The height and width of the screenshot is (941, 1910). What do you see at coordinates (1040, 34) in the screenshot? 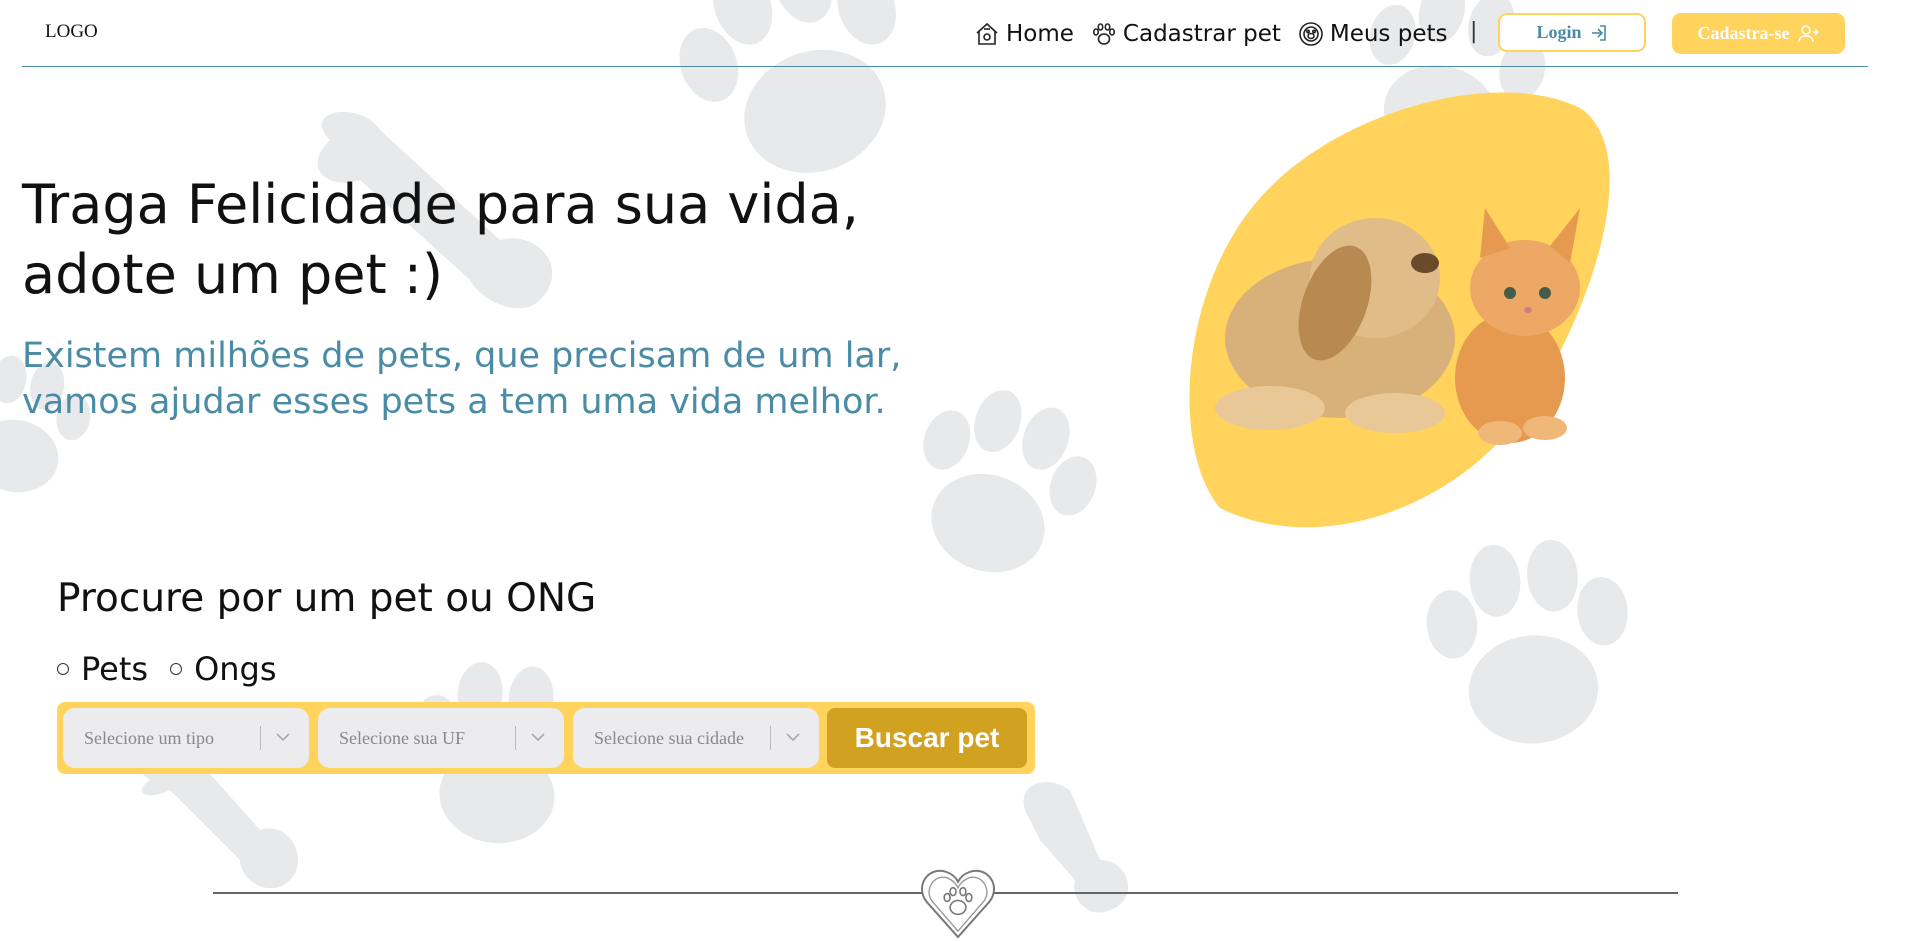
I see `nav-home-label: Home` at bounding box center [1040, 34].